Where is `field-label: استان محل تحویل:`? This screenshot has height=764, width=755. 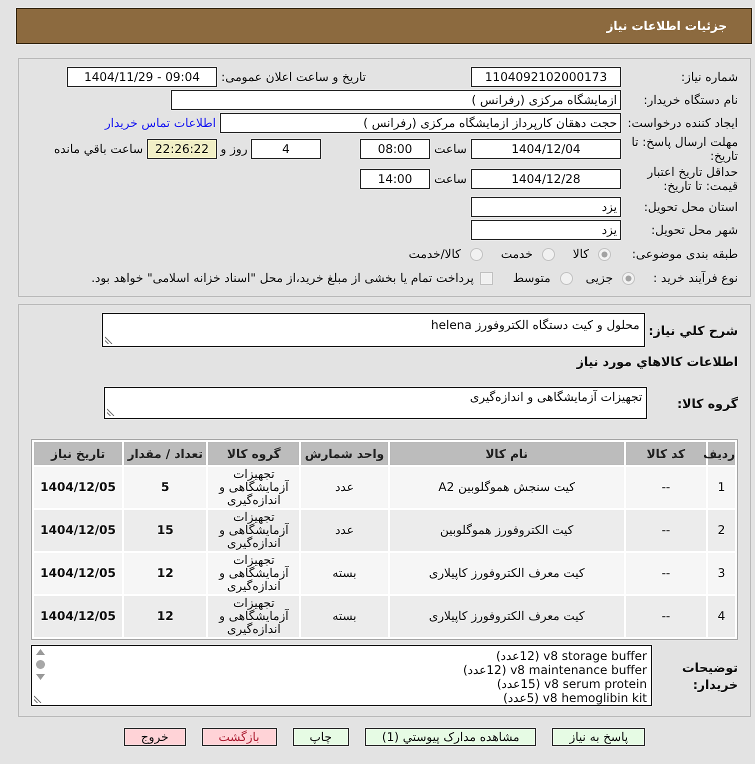
field-label: استان محل تحویل: is located at coordinates (690, 207).